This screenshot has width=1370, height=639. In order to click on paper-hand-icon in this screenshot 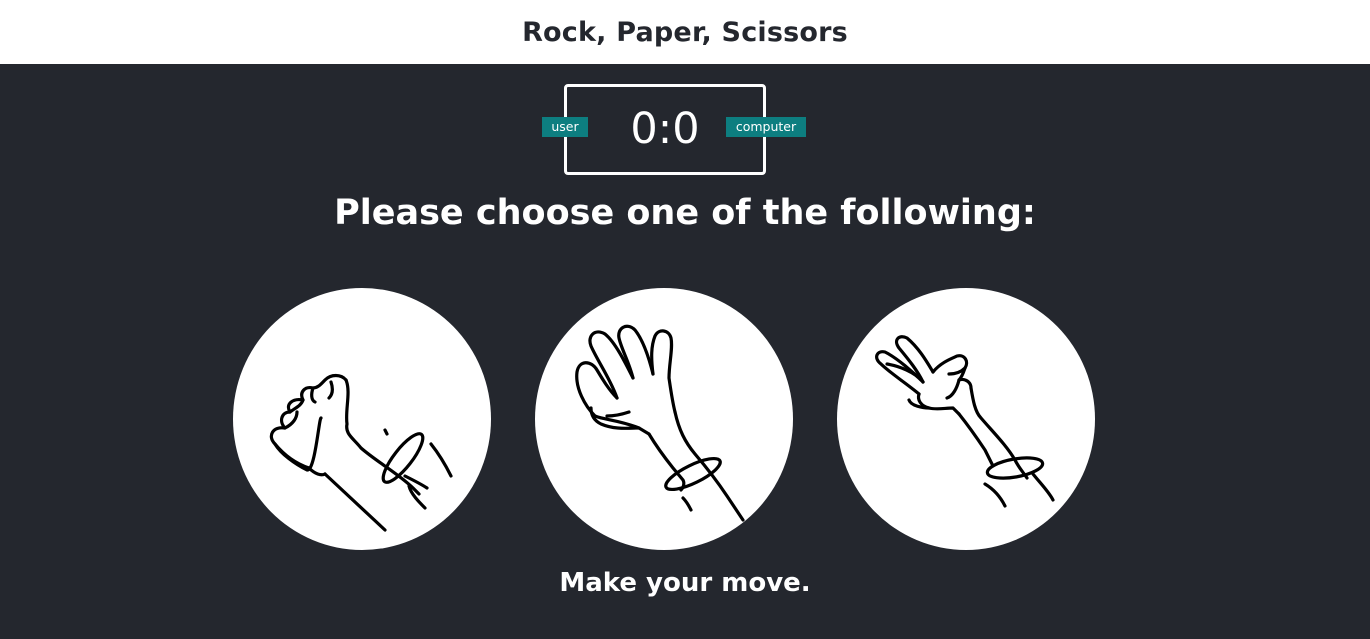, I will do `click(660, 423)`.